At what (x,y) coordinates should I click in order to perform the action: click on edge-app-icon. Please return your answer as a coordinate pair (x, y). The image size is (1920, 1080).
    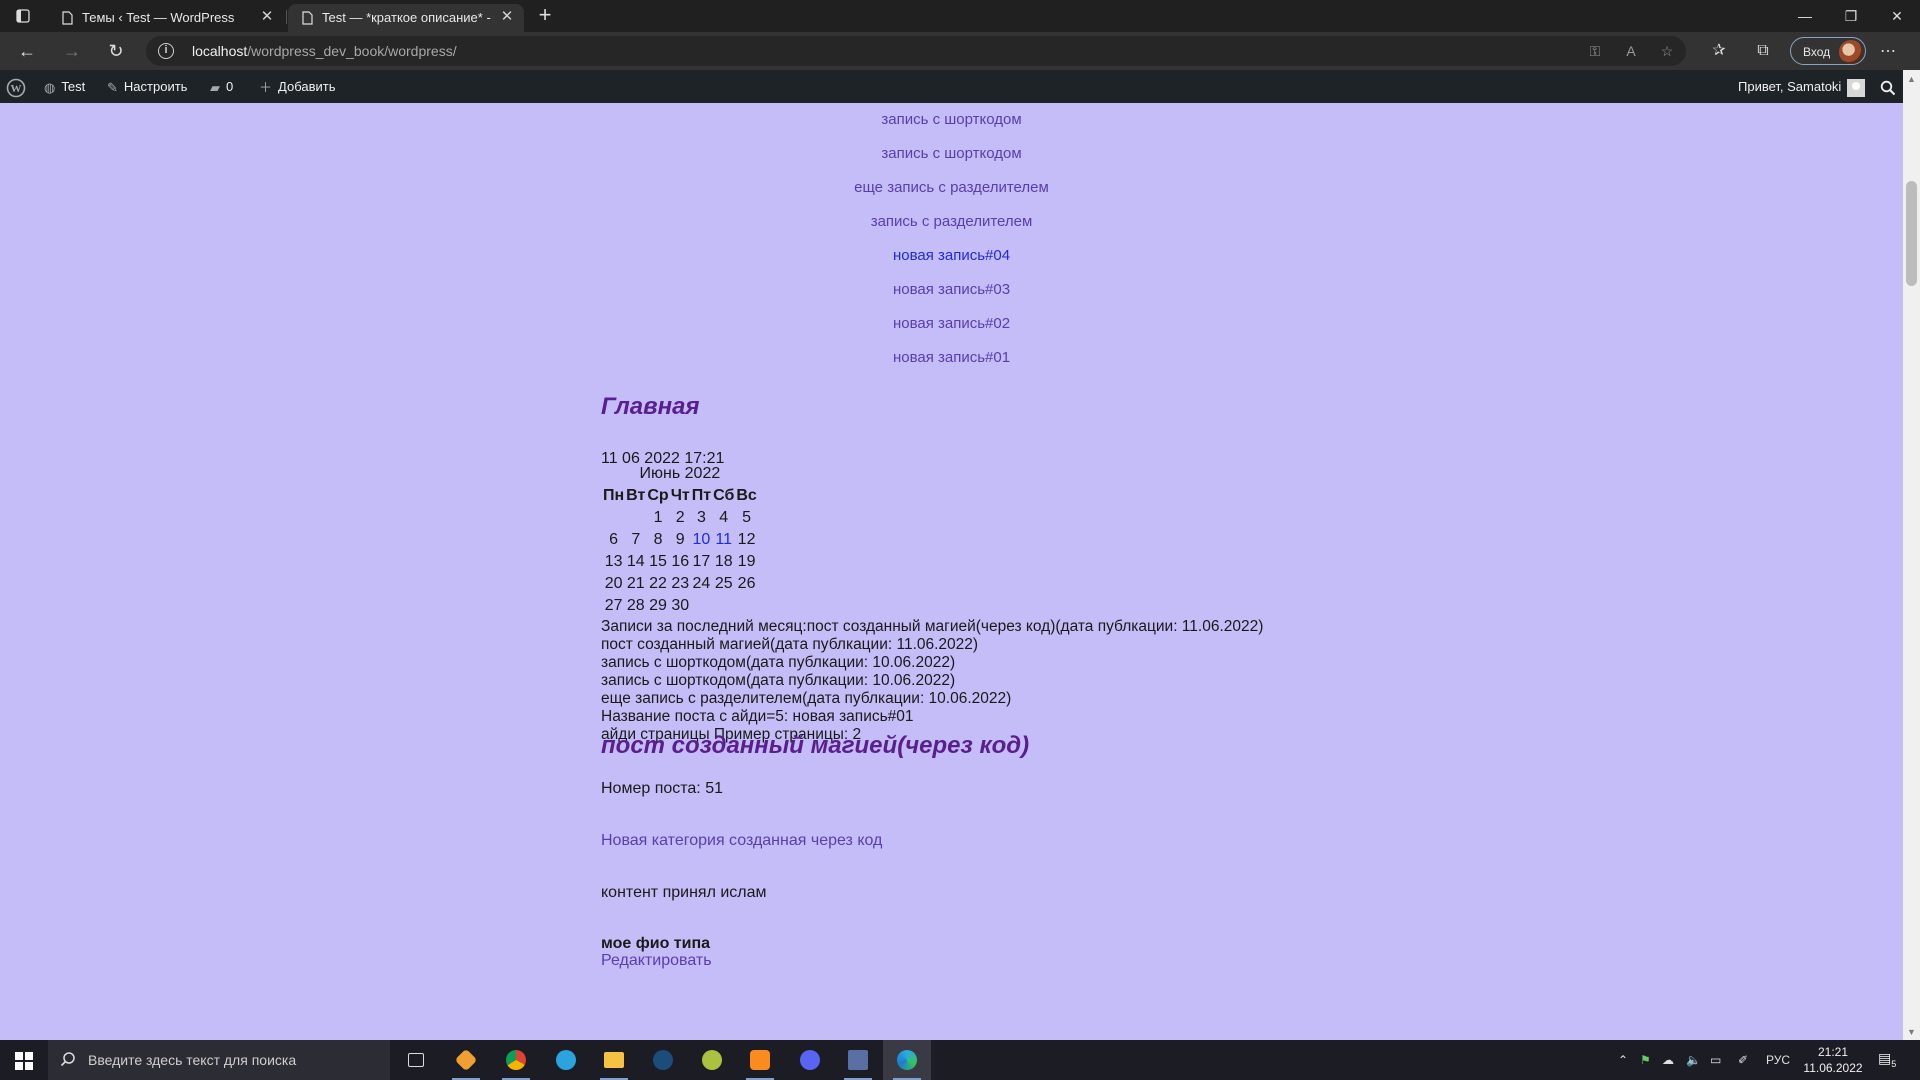
    Looking at the image, I should click on (907, 1060).